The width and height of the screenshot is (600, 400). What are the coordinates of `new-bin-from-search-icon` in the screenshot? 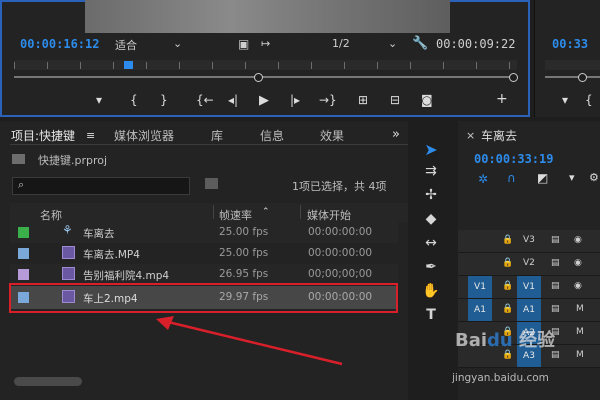 It's located at (211, 183).